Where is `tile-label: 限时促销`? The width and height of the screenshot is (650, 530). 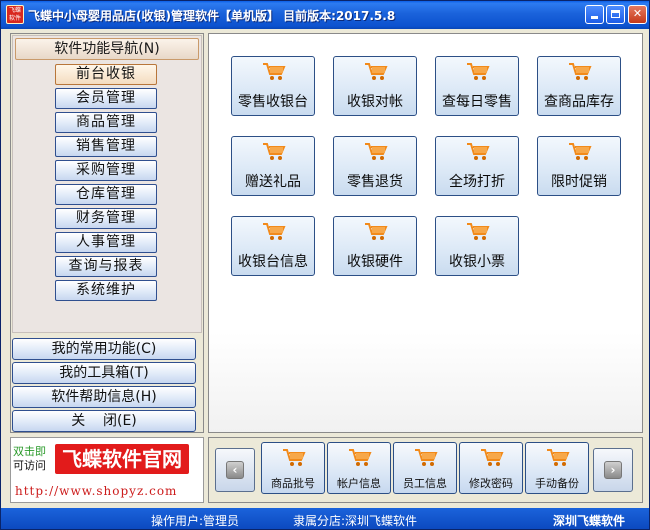 tile-label: 限时促销 is located at coordinates (579, 182).